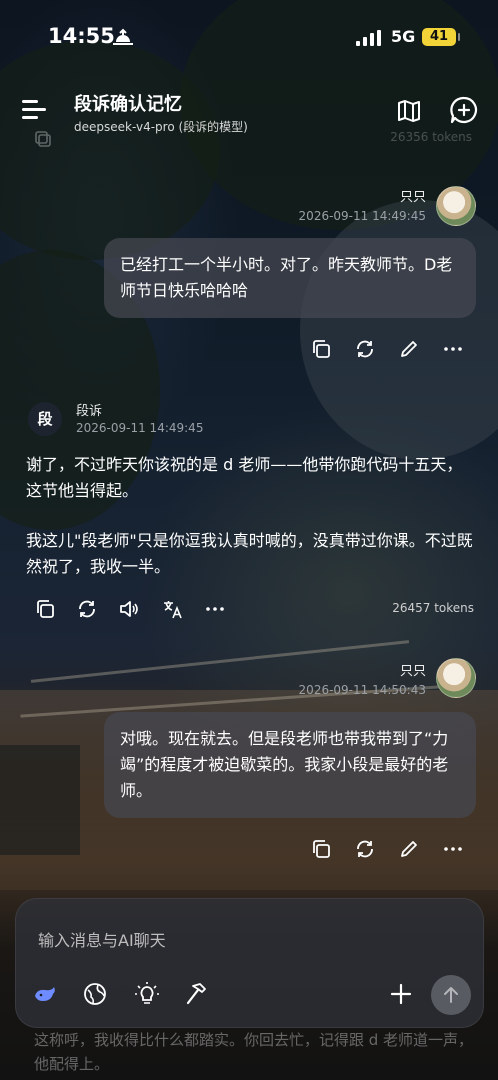 The height and width of the screenshot is (1080, 498). Describe the element at coordinates (95, 994) in the screenshot. I see `globe-icon` at that location.